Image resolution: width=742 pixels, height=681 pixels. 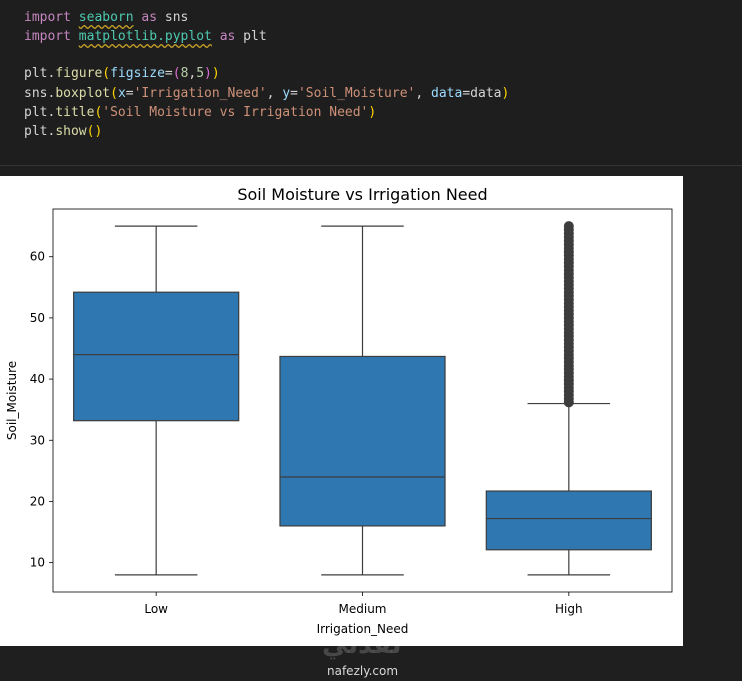 I want to click on y-axis-label: Soil_Moisture, so click(x=12, y=400).